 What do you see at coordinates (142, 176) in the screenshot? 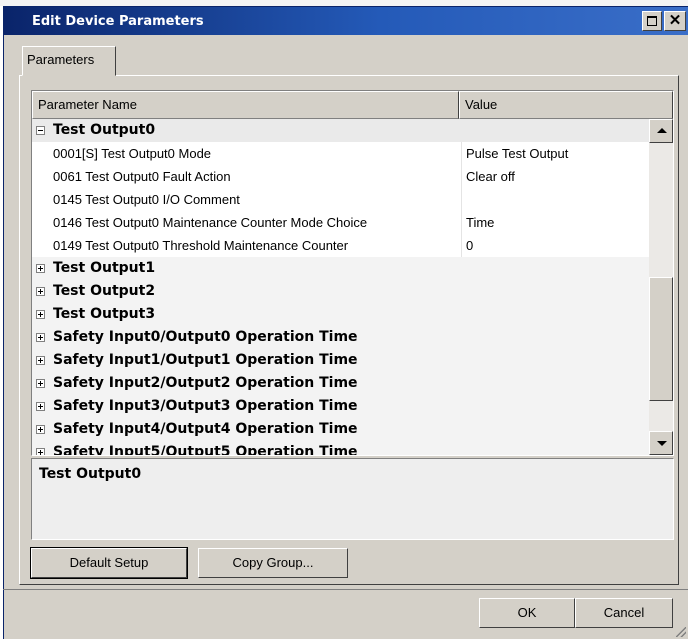
I see `parameter-name: 0061 Test Output0 Fault Action` at bounding box center [142, 176].